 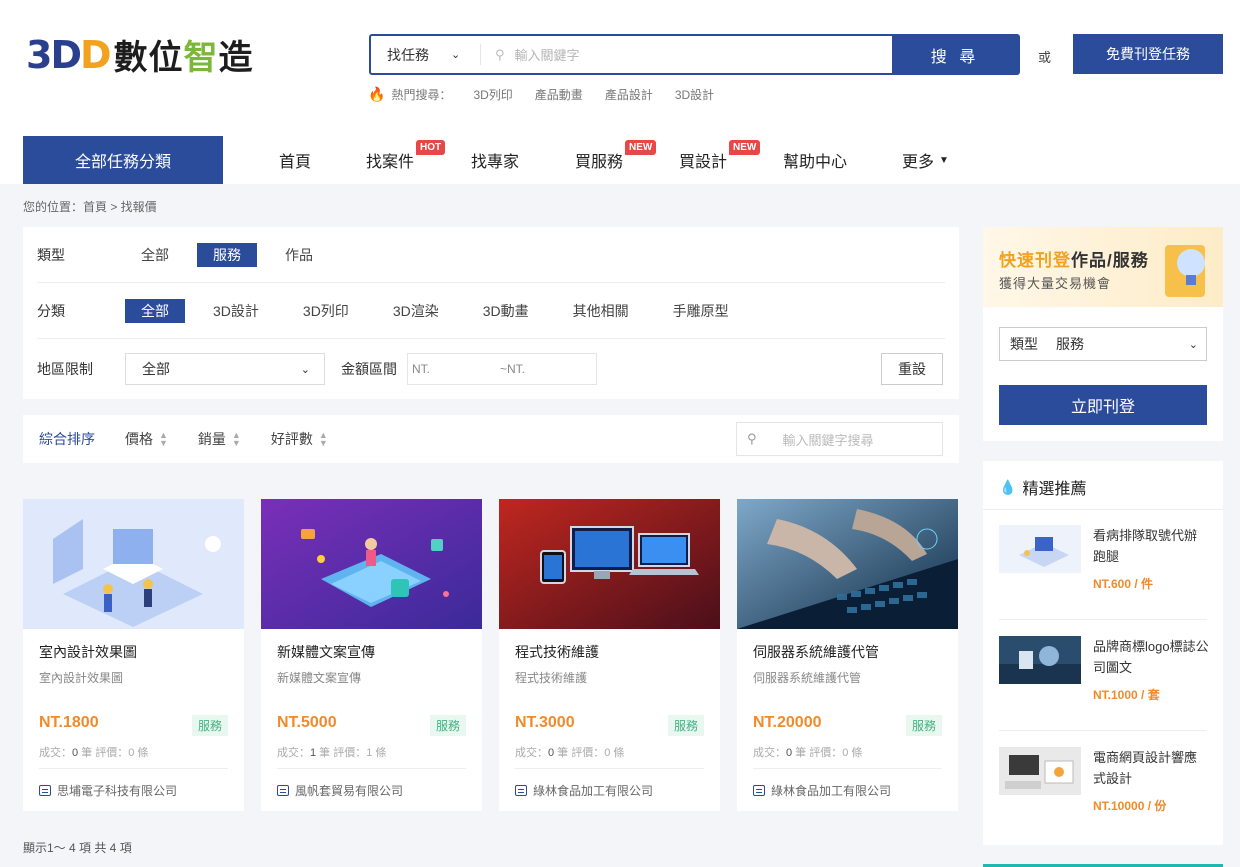 I want to click on sort-price: 價格 ▲ ▼, so click(x=146, y=439).